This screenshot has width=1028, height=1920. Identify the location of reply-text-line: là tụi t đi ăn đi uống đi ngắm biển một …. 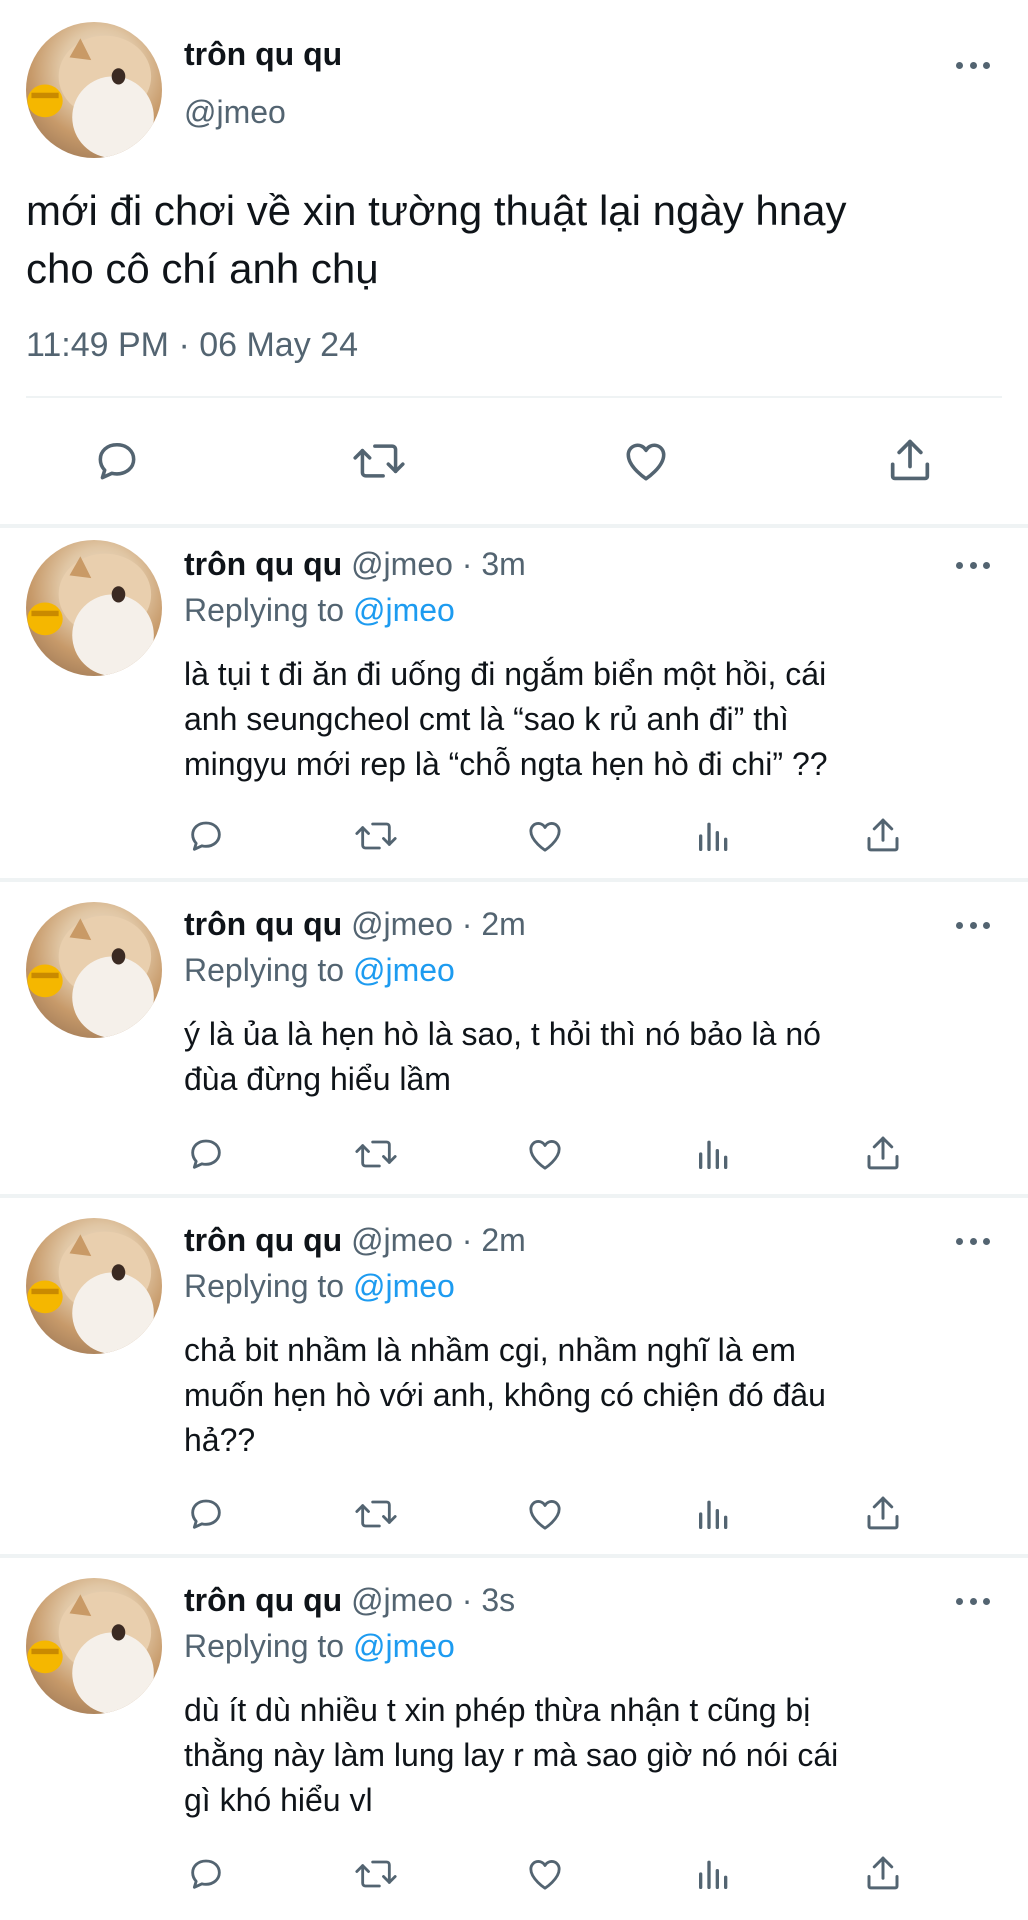
(505, 674).